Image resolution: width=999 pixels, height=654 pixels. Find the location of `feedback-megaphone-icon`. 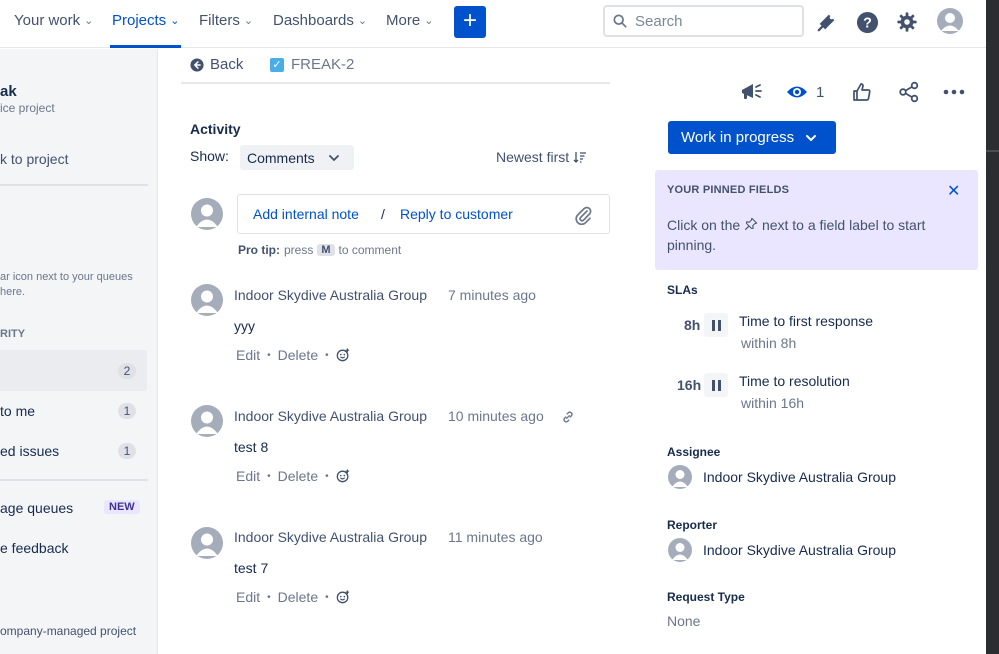

feedback-megaphone-icon is located at coordinates (751, 92).